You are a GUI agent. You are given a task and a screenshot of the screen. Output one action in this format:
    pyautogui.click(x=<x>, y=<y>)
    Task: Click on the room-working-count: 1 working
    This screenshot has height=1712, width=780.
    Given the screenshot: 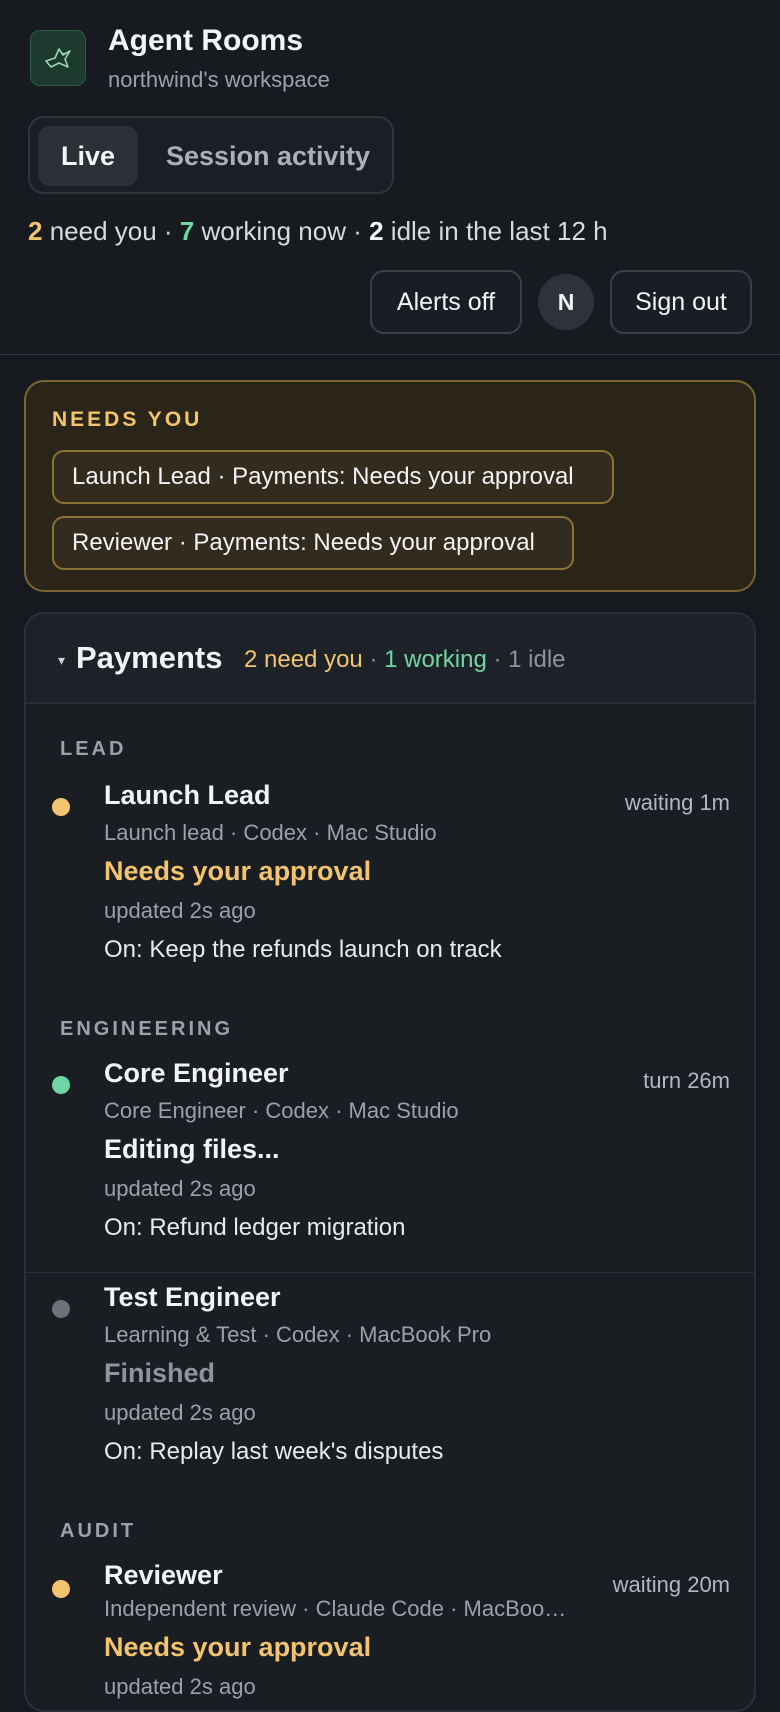 What is the action you would take?
    pyautogui.click(x=435, y=659)
    